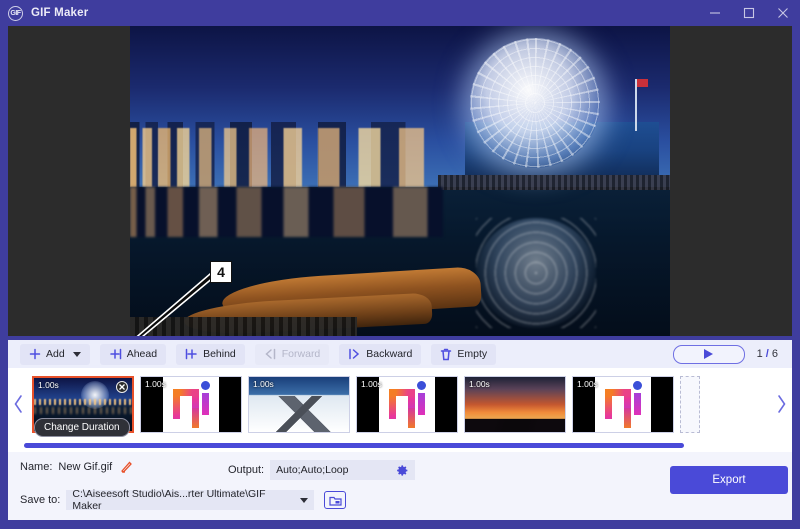 Image resolution: width=800 pixels, height=529 pixels. Describe the element at coordinates (783, 13) in the screenshot. I see `close-icon` at that location.